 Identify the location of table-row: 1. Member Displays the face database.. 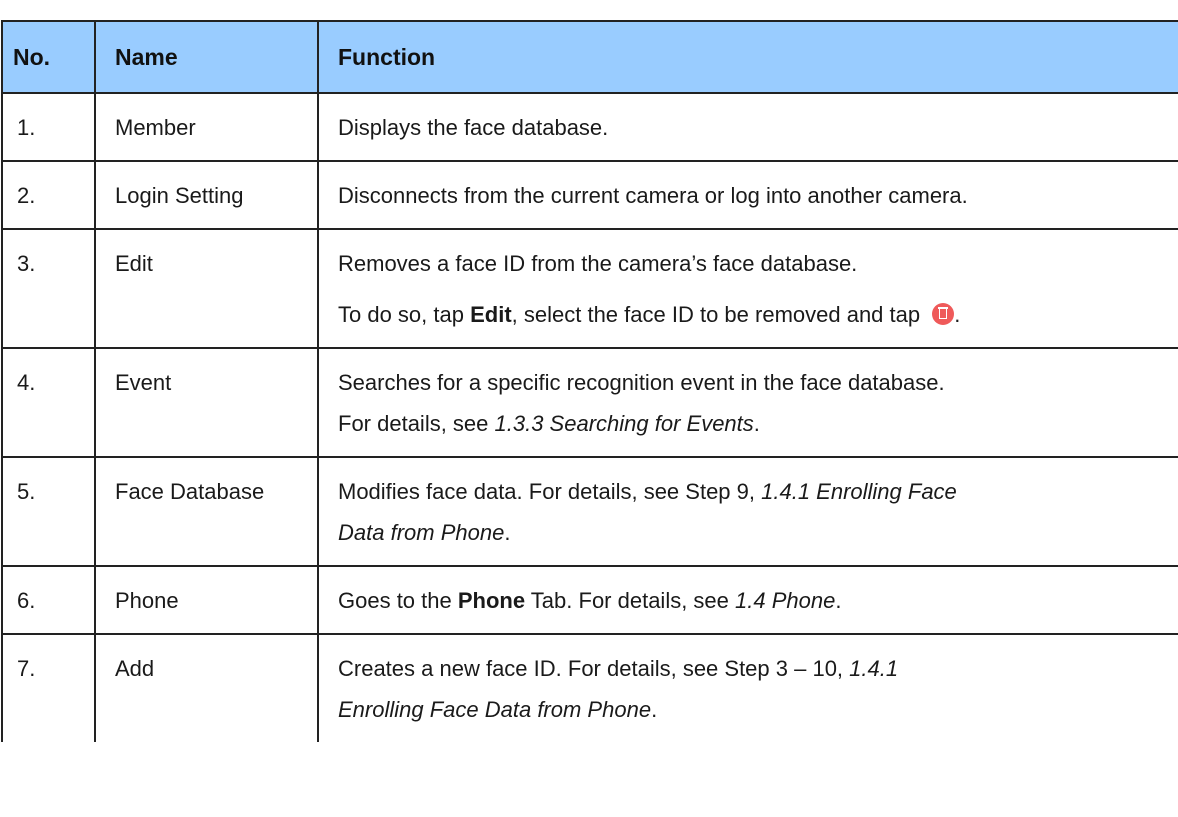
(589, 127).